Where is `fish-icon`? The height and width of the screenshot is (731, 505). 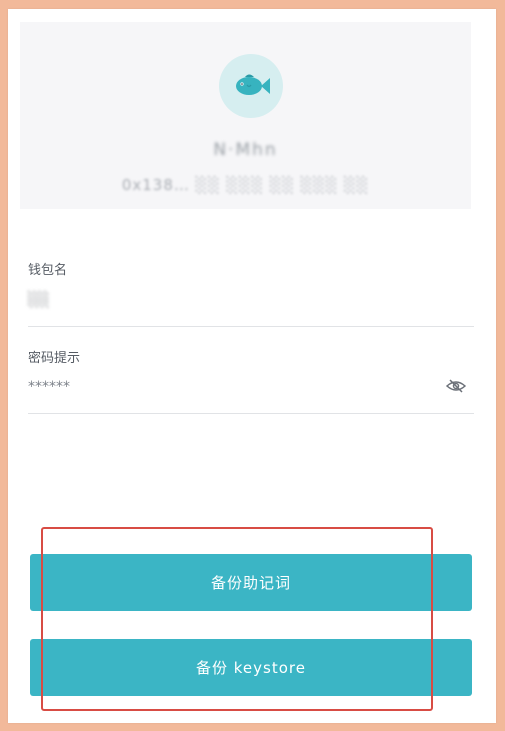 fish-icon is located at coordinates (253, 84).